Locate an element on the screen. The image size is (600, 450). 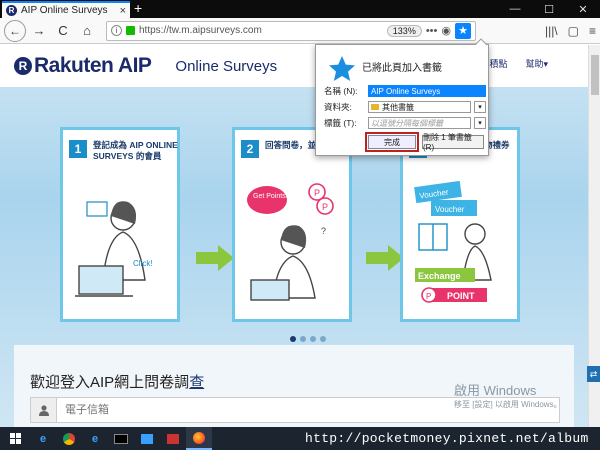
scroll-thumb is located at coordinates (595, 75).